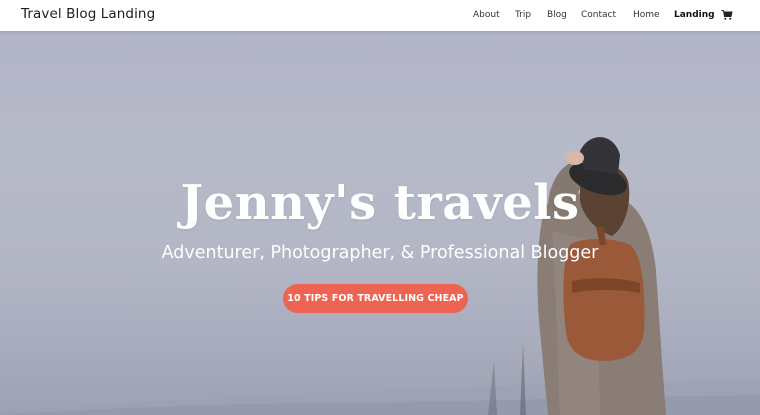 This screenshot has height=415, width=760. What do you see at coordinates (523, 15) in the screenshot?
I see `nav-item-trip: Trip` at bounding box center [523, 15].